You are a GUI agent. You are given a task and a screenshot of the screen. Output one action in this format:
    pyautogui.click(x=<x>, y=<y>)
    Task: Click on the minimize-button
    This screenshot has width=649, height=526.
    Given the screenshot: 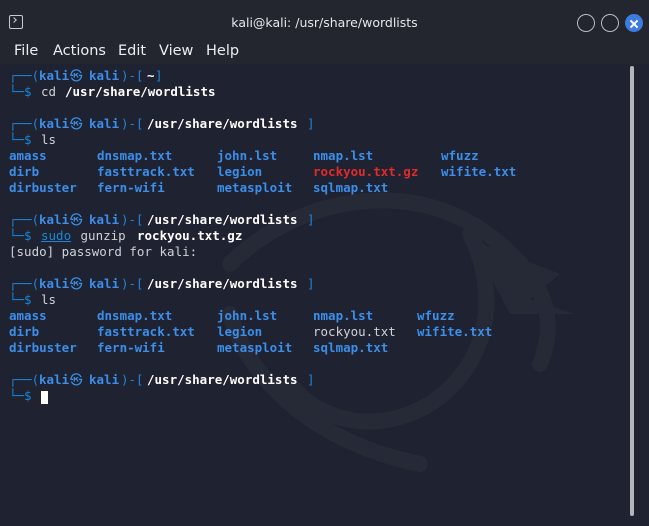 What is the action you would take?
    pyautogui.click(x=586, y=23)
    